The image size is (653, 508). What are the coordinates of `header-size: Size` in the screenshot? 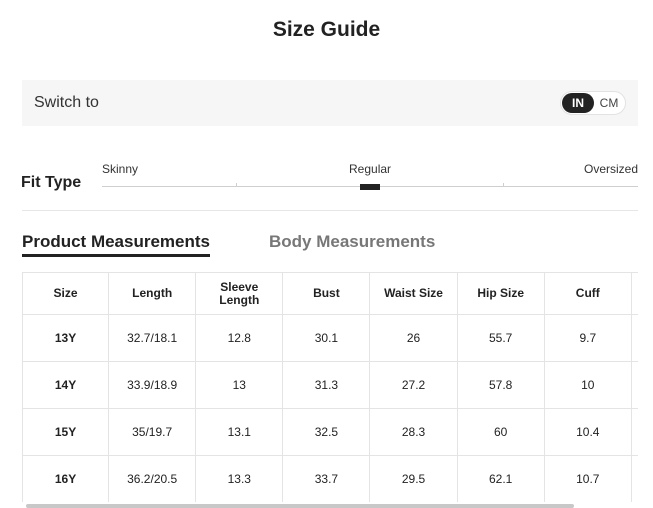 It's located at (66, 293).